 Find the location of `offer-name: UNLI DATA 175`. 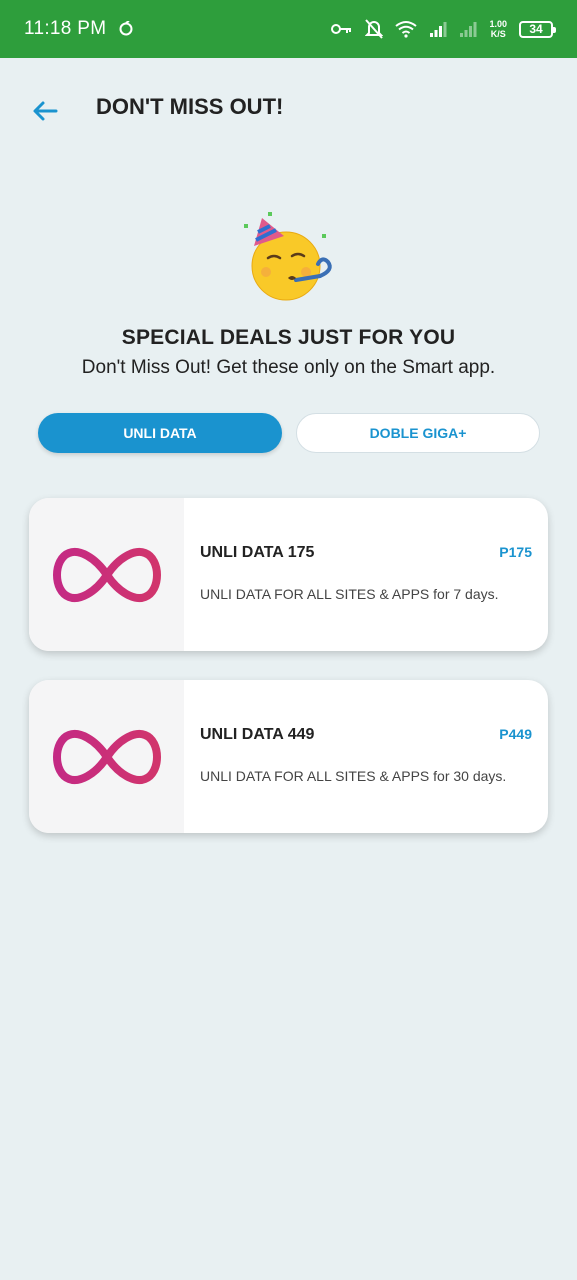

offer-name: UNLI DATA 175 is located at coordinates (257, 552).